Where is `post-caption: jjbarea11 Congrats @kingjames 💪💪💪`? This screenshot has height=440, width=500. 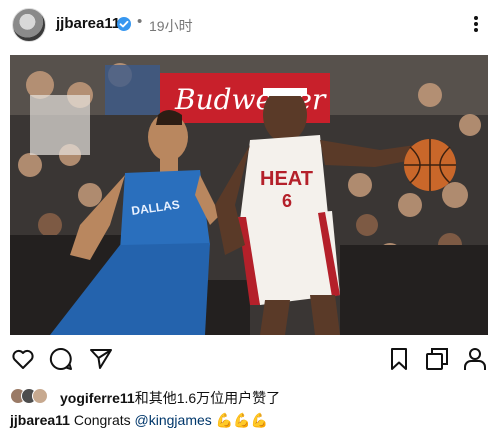 post-caption: jjbarea11 Congrats @kingjames 💪💪💪 is located at coordinates (139, 420).